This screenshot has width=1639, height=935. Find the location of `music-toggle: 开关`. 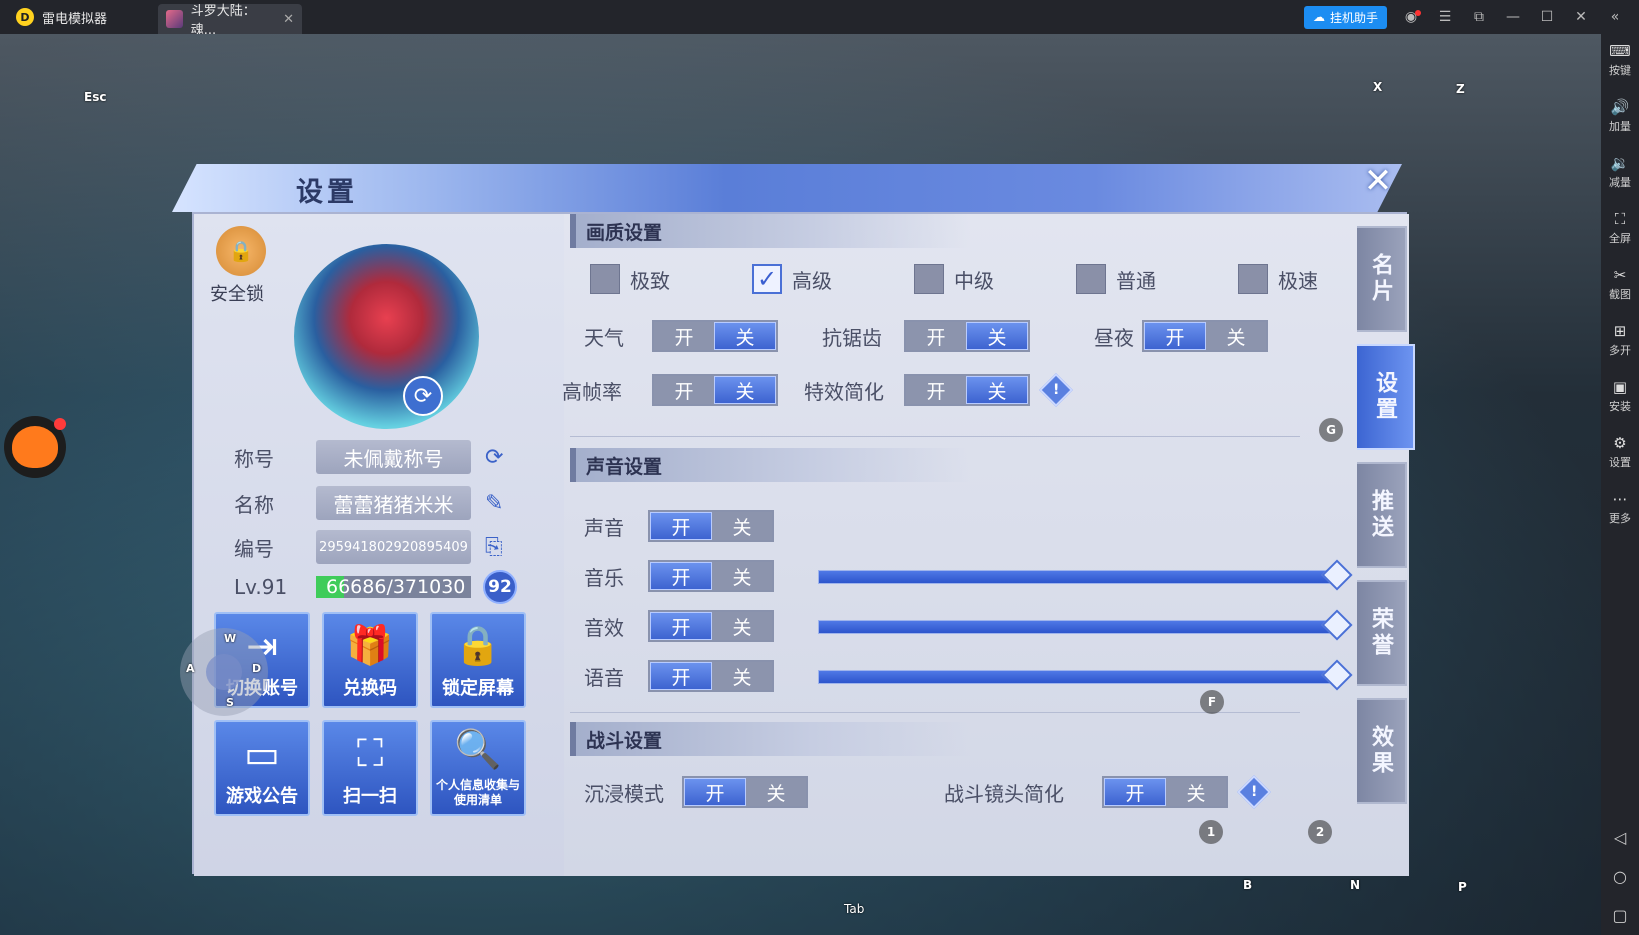

music-toggle: 开关 is located at coordinates (711, 576).